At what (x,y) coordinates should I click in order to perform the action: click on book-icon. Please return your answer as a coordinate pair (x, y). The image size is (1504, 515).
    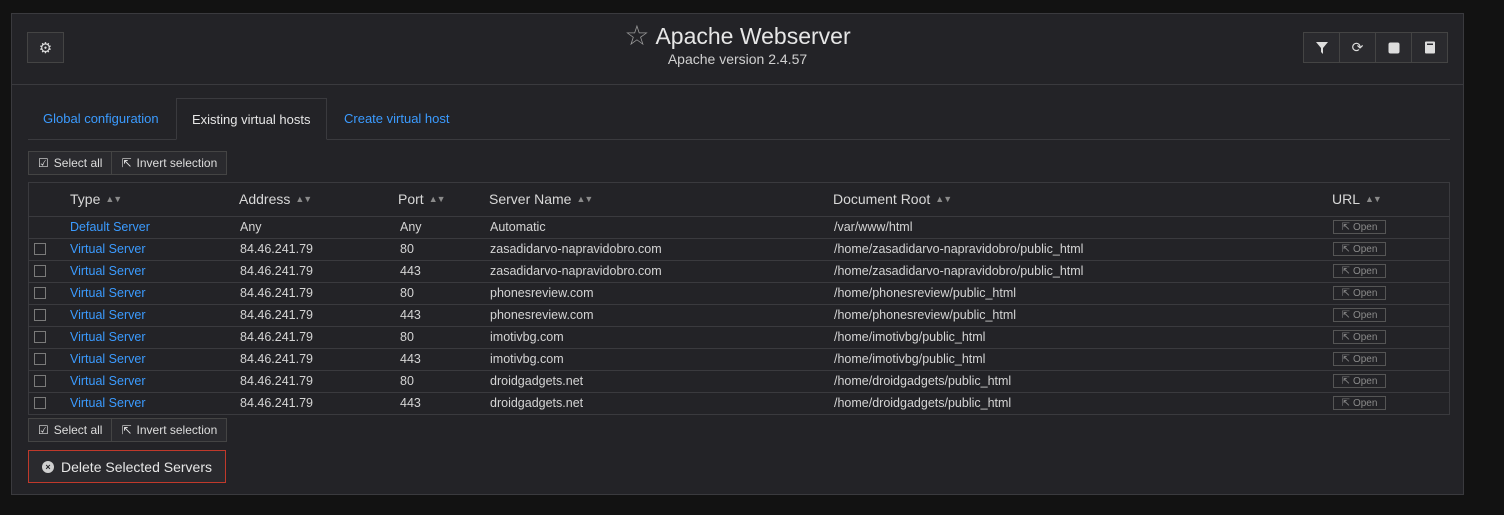
    Looking at the image, I should click on (1429, 47).